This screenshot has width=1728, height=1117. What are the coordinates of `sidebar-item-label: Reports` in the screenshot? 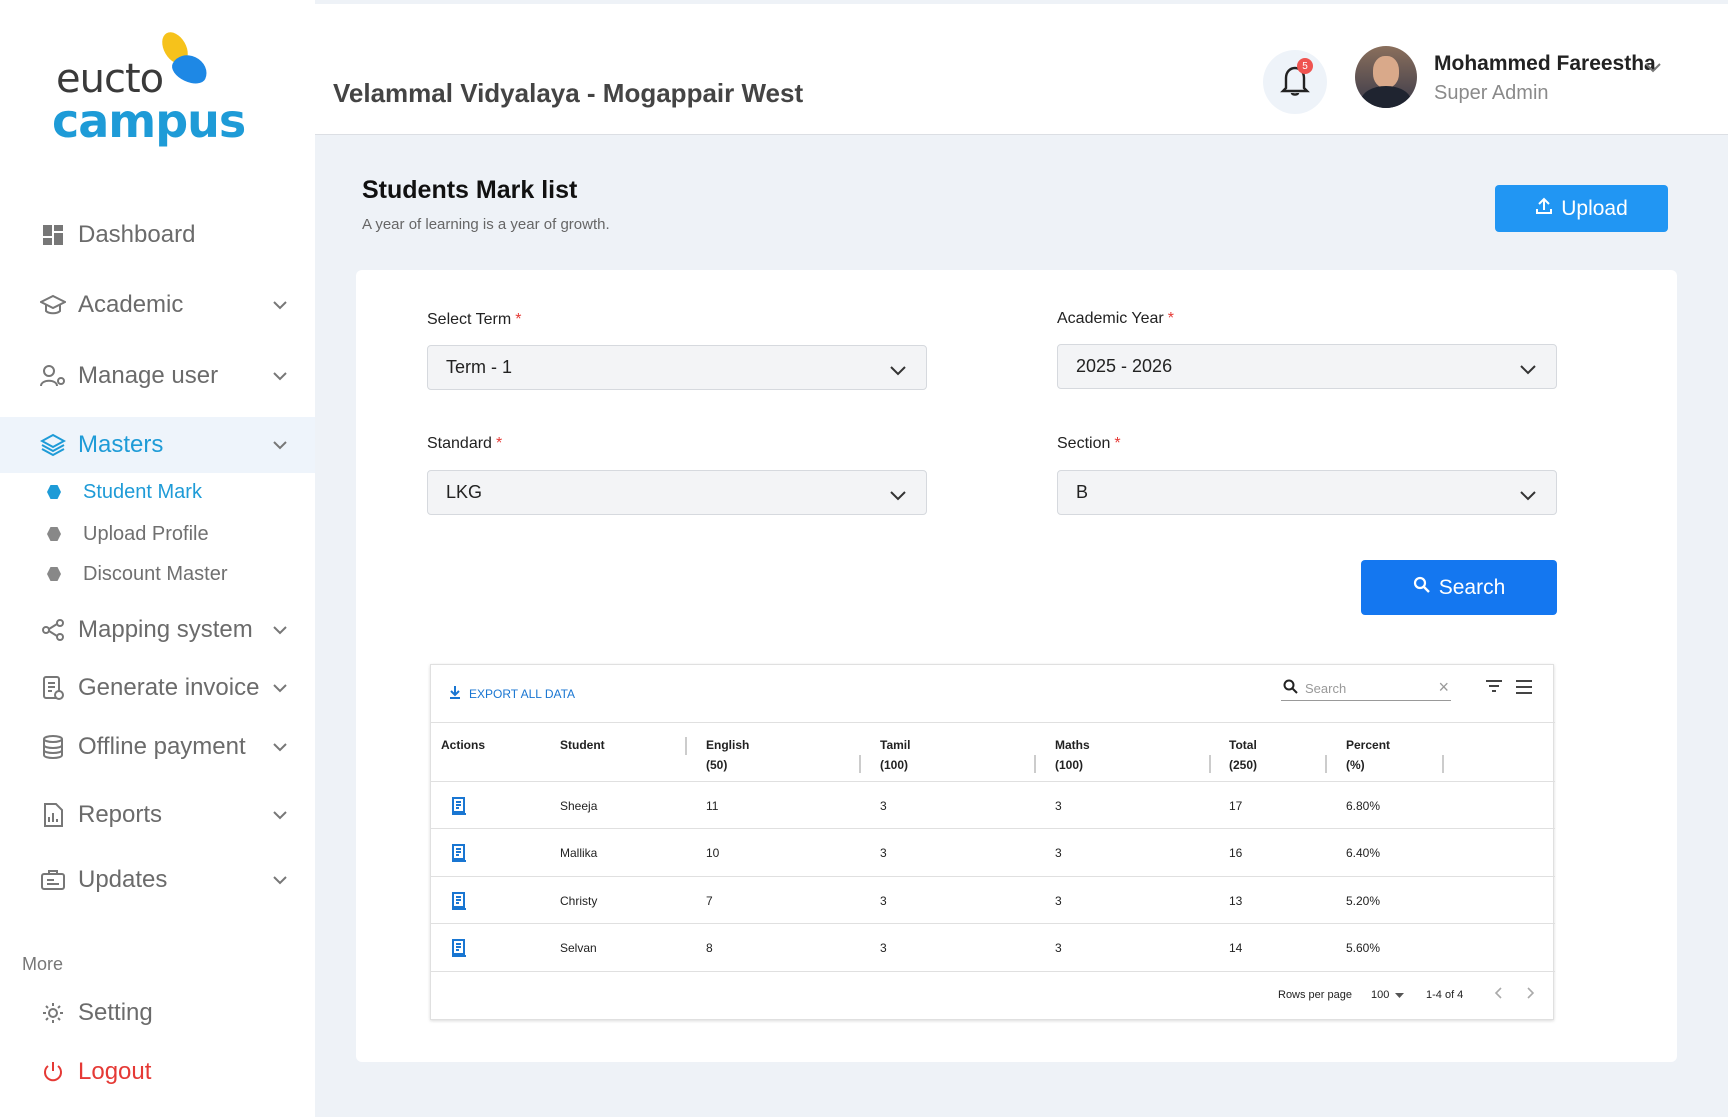 It's located at (120, 814).